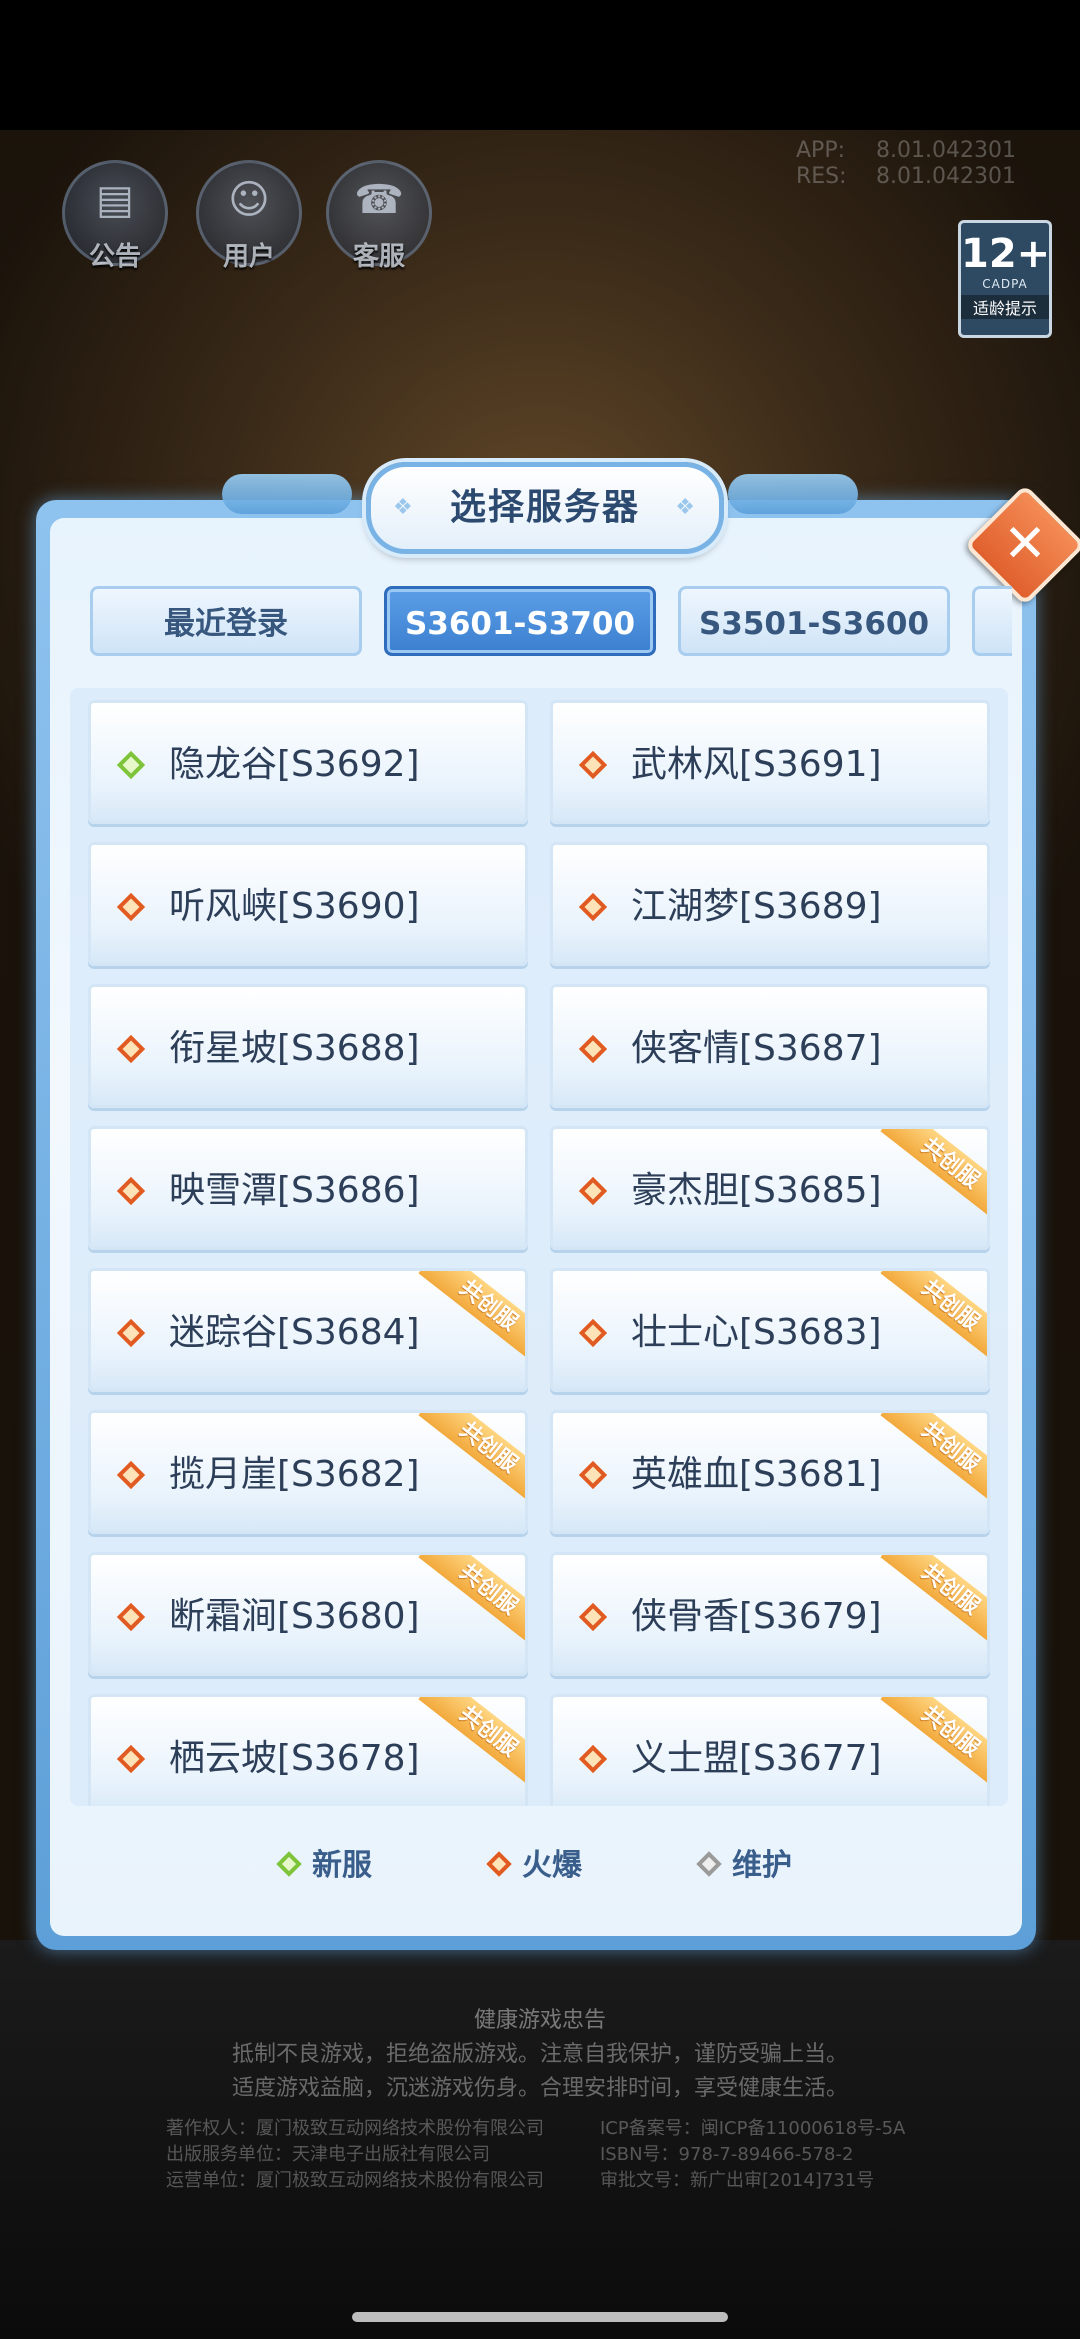 This screenshot has width=1080, height=2339. Describe the element at coordinates (814, 621) in the screenshot. I see `tab-s3501-s3600: S3501-S3600` at that location.